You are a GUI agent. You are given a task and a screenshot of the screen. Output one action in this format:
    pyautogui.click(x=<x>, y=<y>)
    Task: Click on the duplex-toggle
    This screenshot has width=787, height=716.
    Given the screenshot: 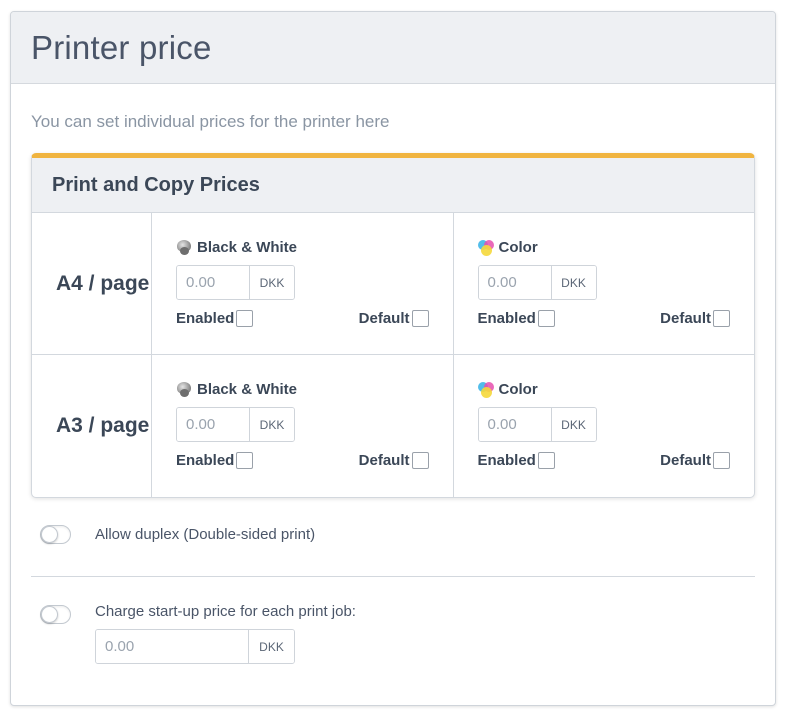 What is the action you would take?
    pyautogui.click(x=55, y=534)
    